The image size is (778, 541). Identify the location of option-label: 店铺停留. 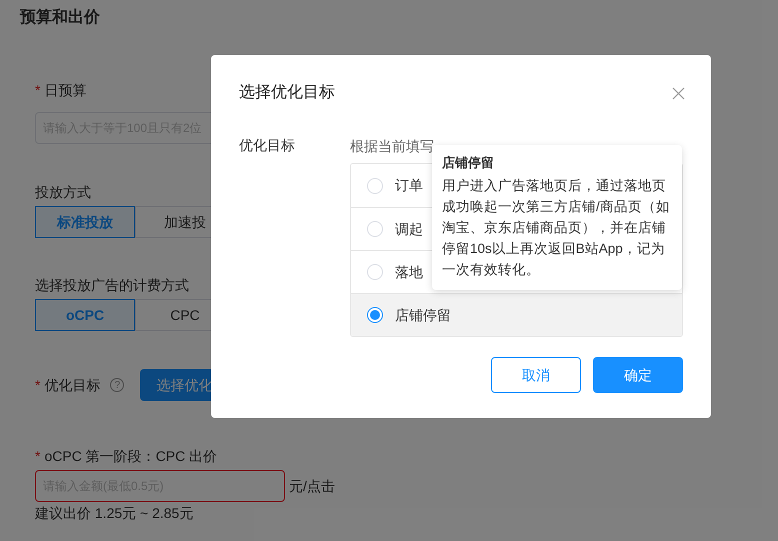
(423, 315).